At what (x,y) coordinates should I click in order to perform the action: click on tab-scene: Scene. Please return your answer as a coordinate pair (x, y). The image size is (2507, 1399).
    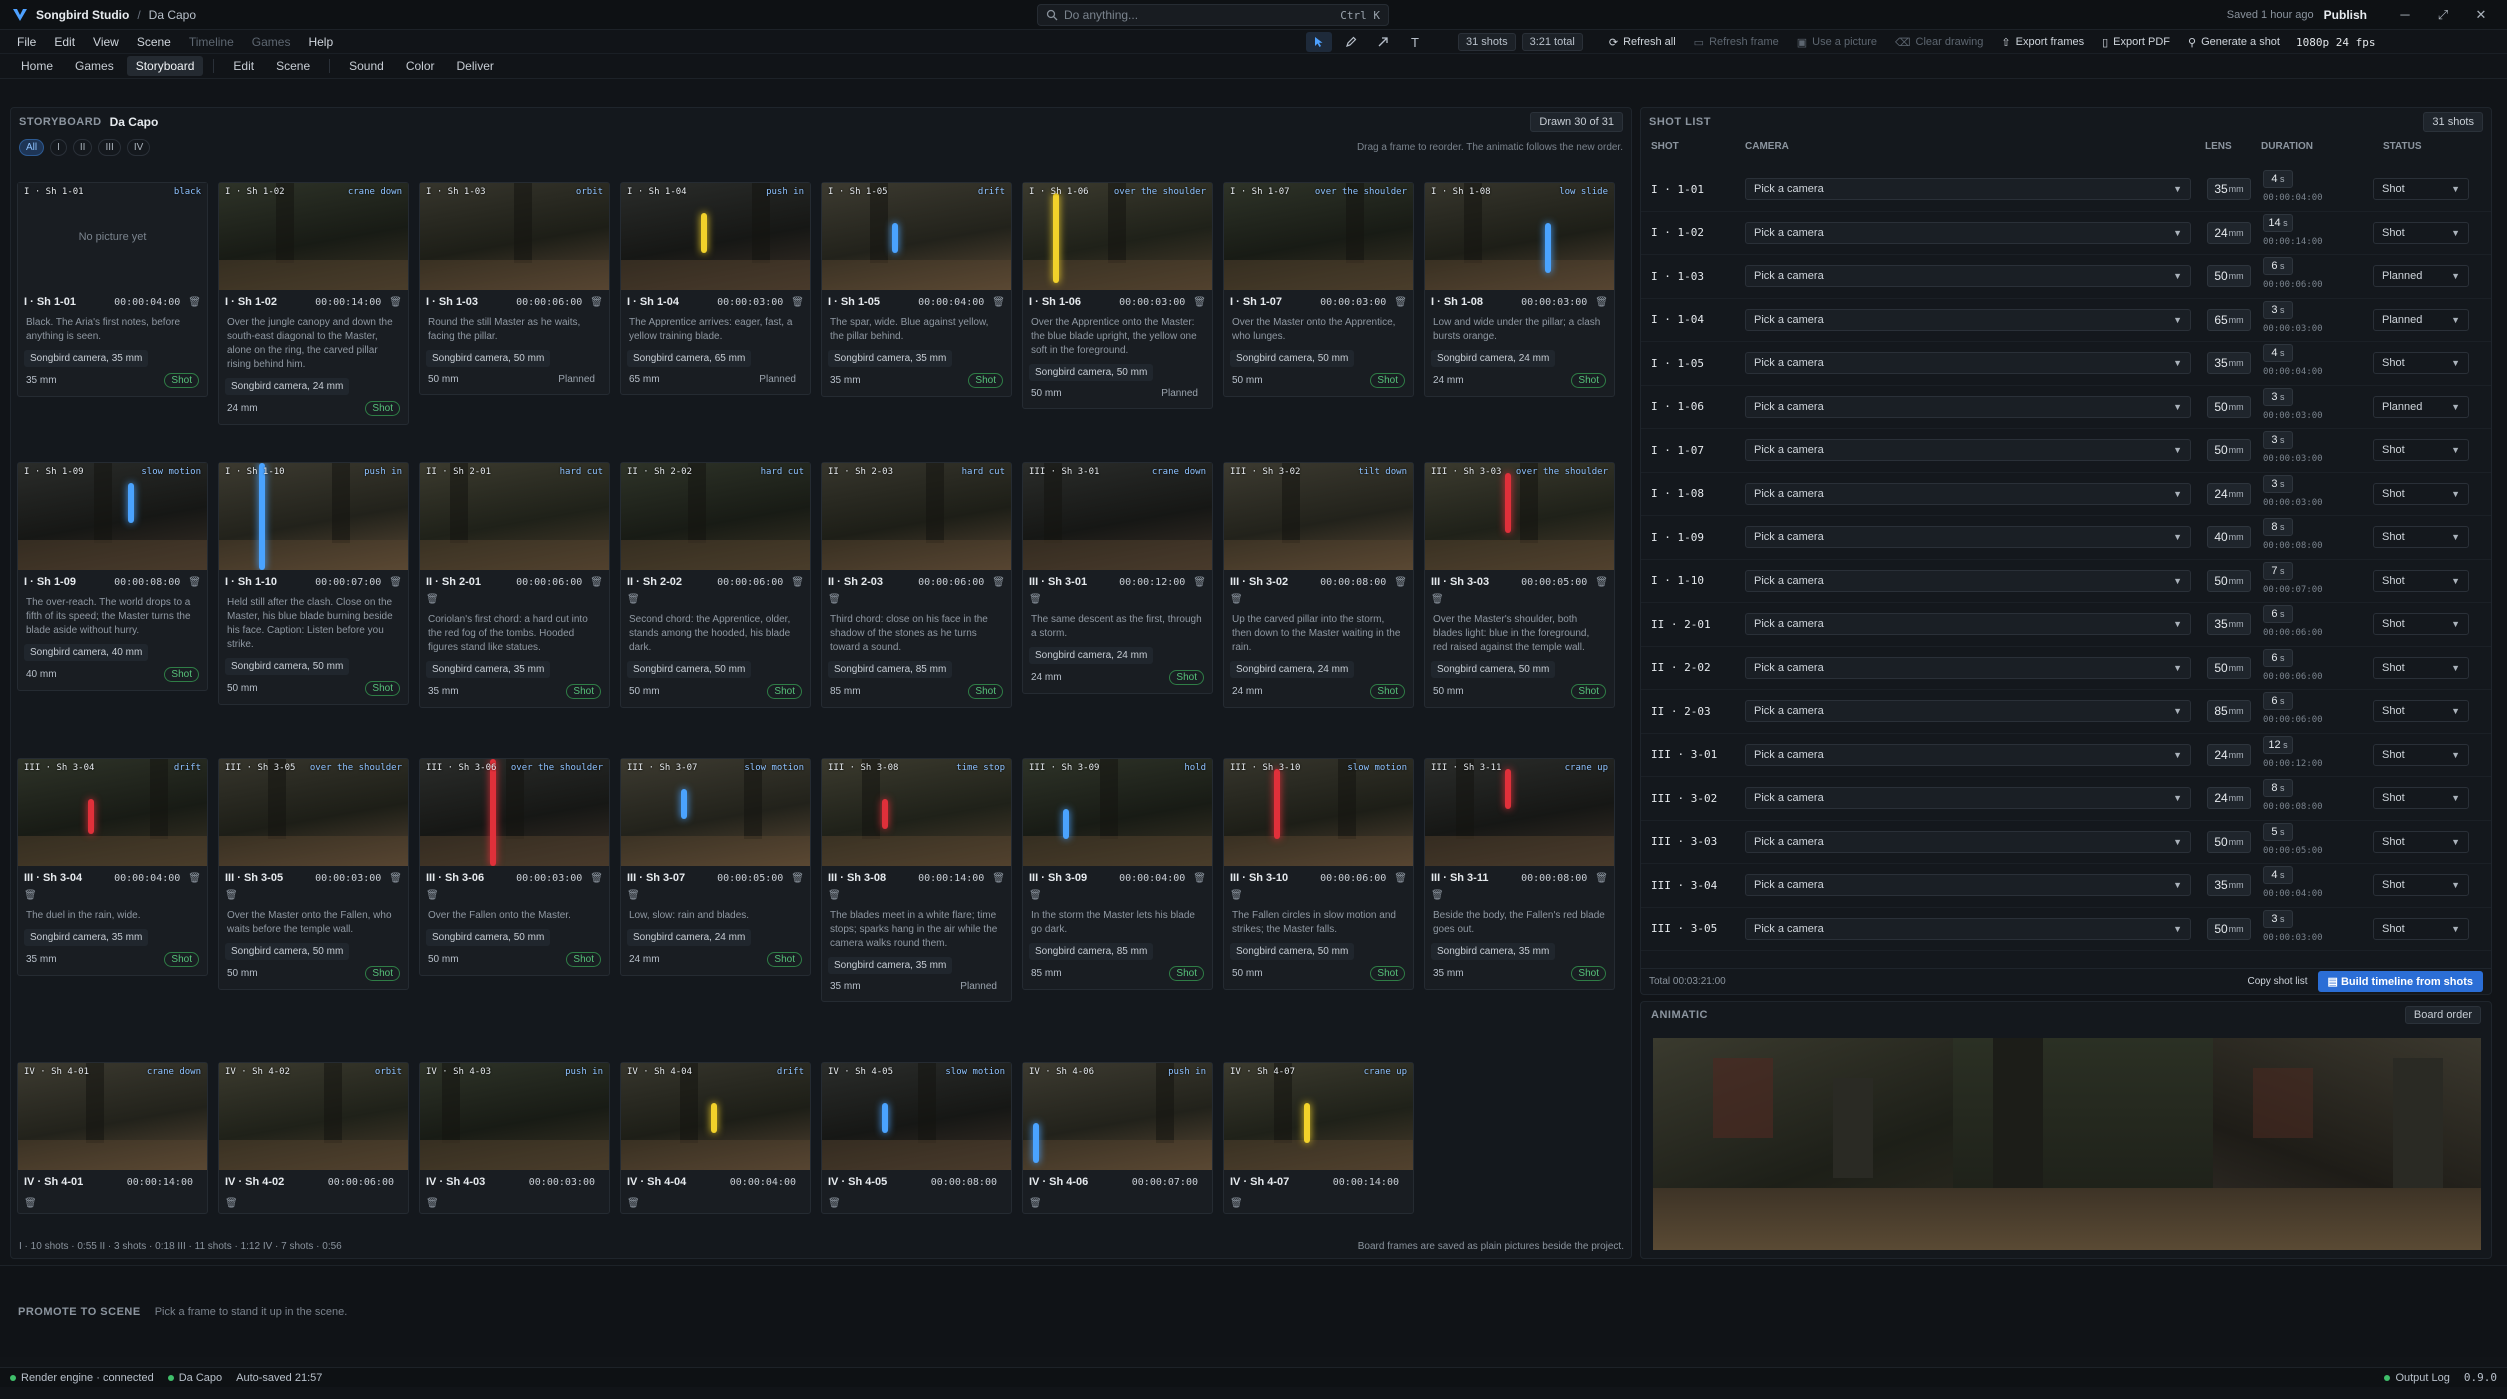
    Looking at the image, I should click on (293, 66).